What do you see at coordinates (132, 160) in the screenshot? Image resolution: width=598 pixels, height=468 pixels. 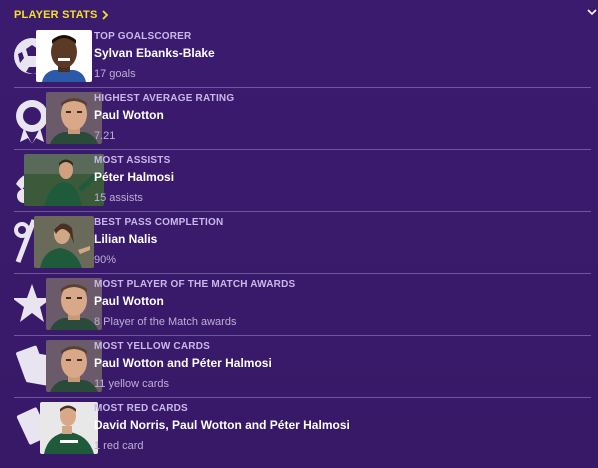 I see `stat-category: MOST ASSISTS` at bounding box center [132, 160].